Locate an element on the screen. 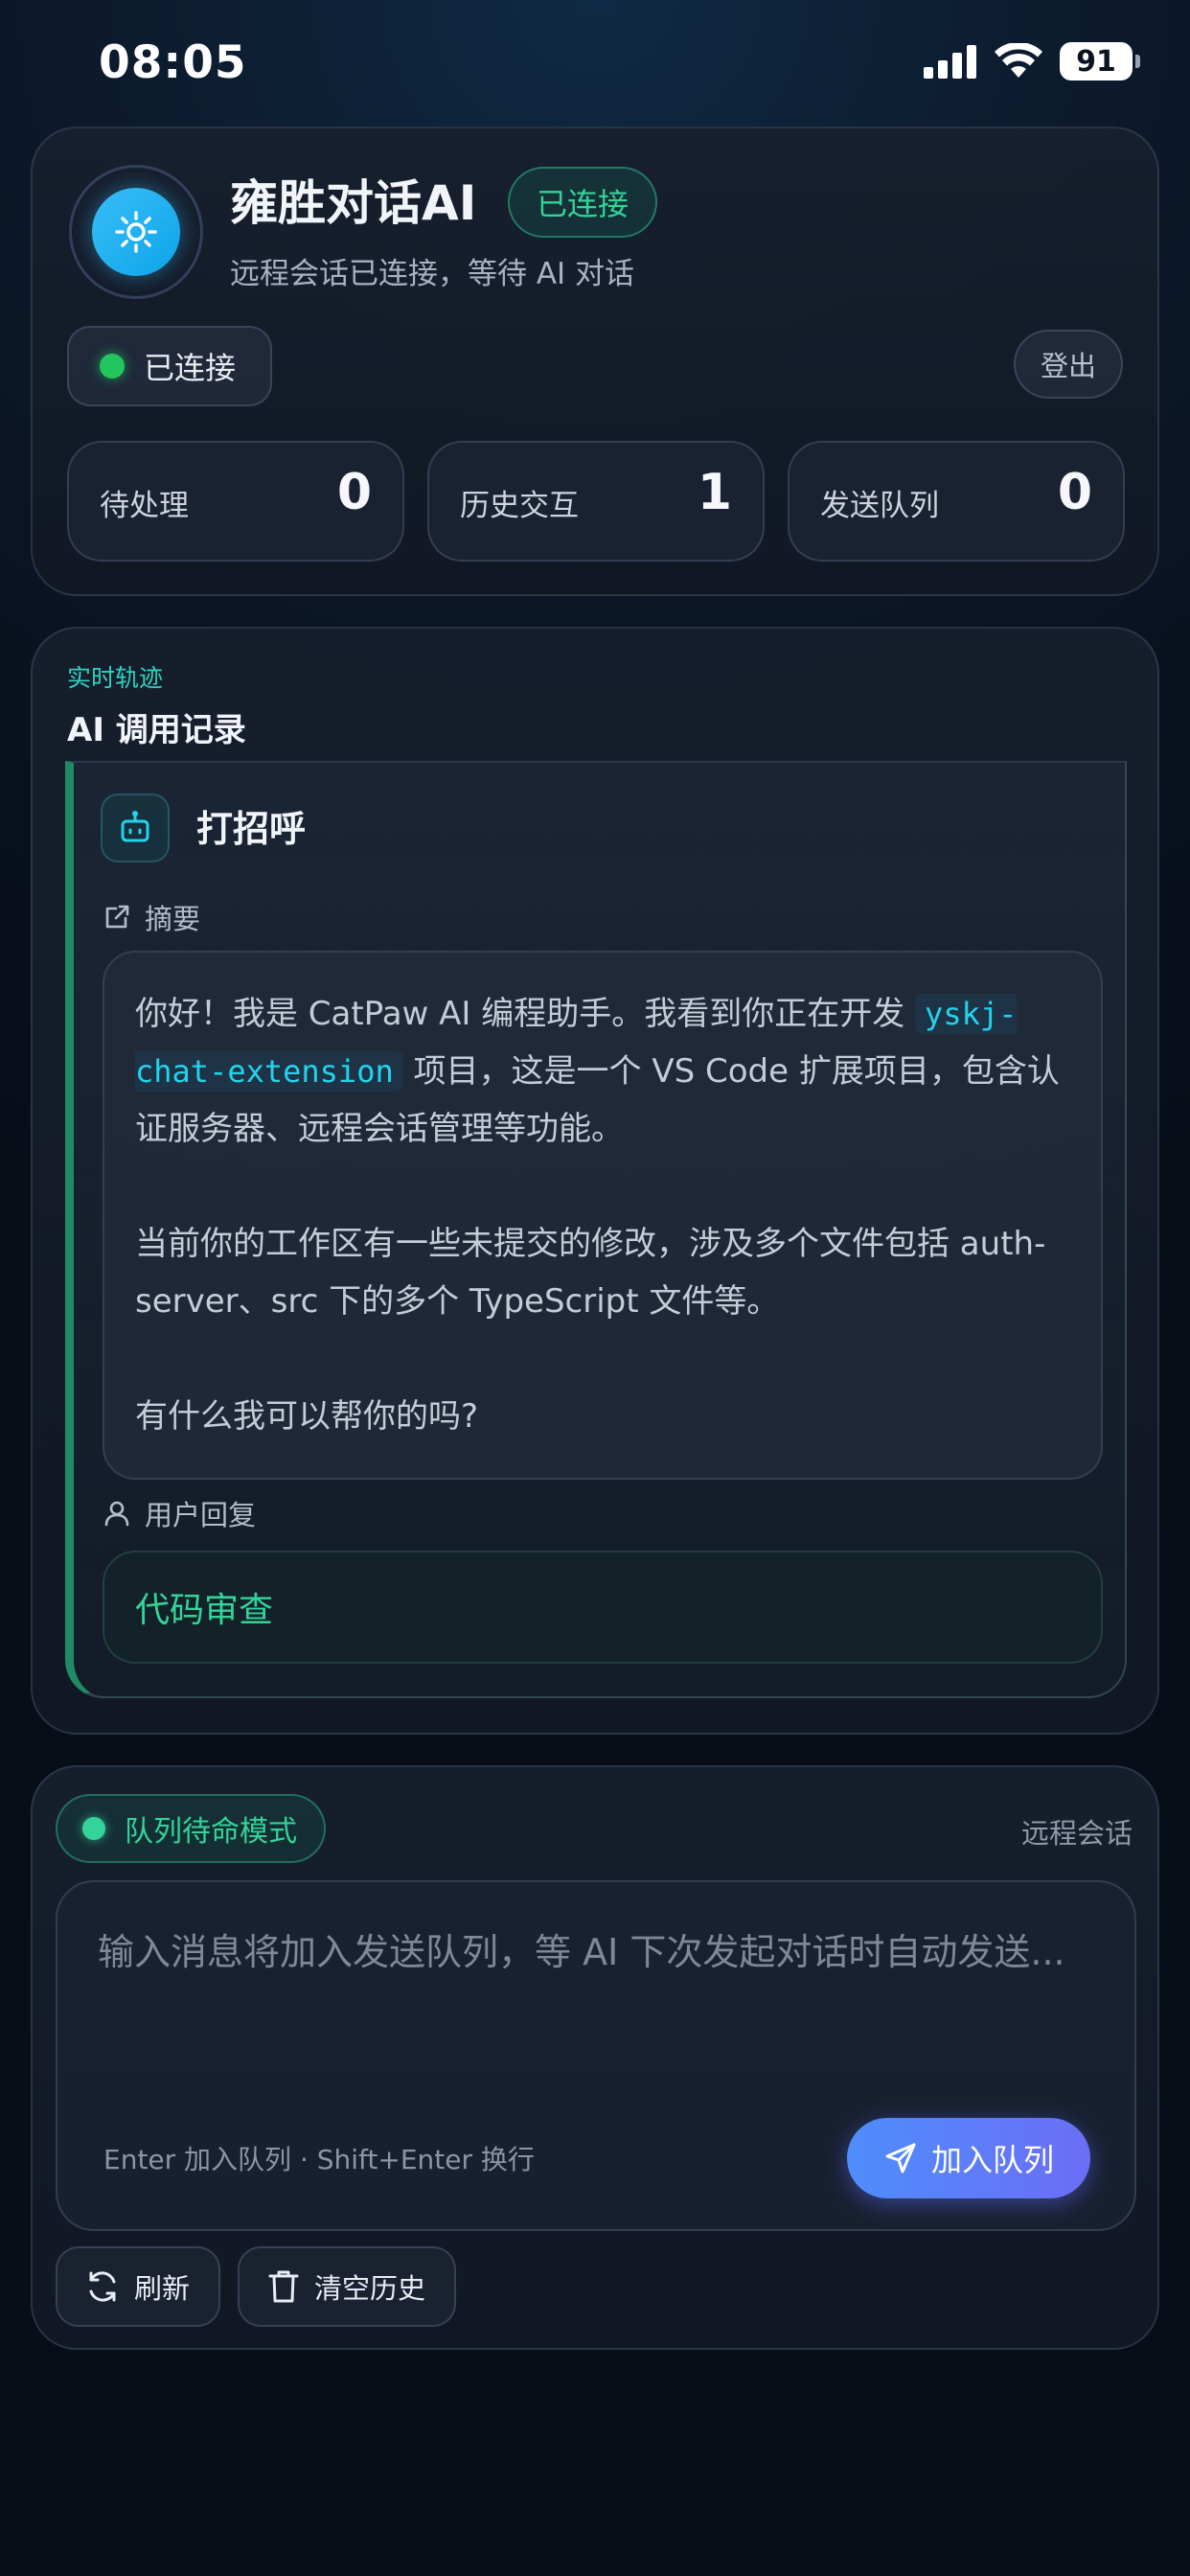 The height and width of the screenshot is (2576, 1190). connection-status-label: 已连接 is located at coordinates (191, 368).